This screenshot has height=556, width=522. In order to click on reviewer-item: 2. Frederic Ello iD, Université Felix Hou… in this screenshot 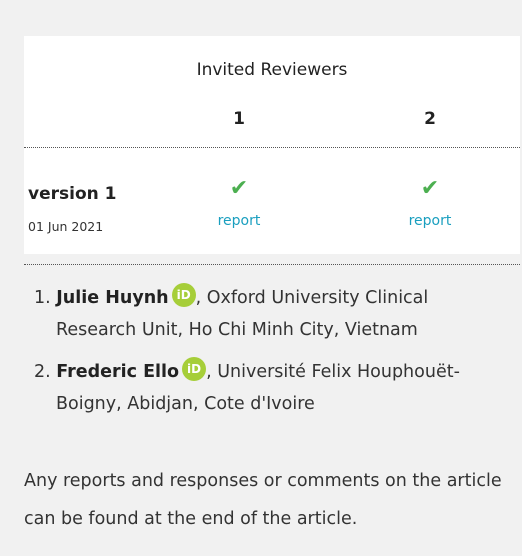, I will do `click(274, 388)`.